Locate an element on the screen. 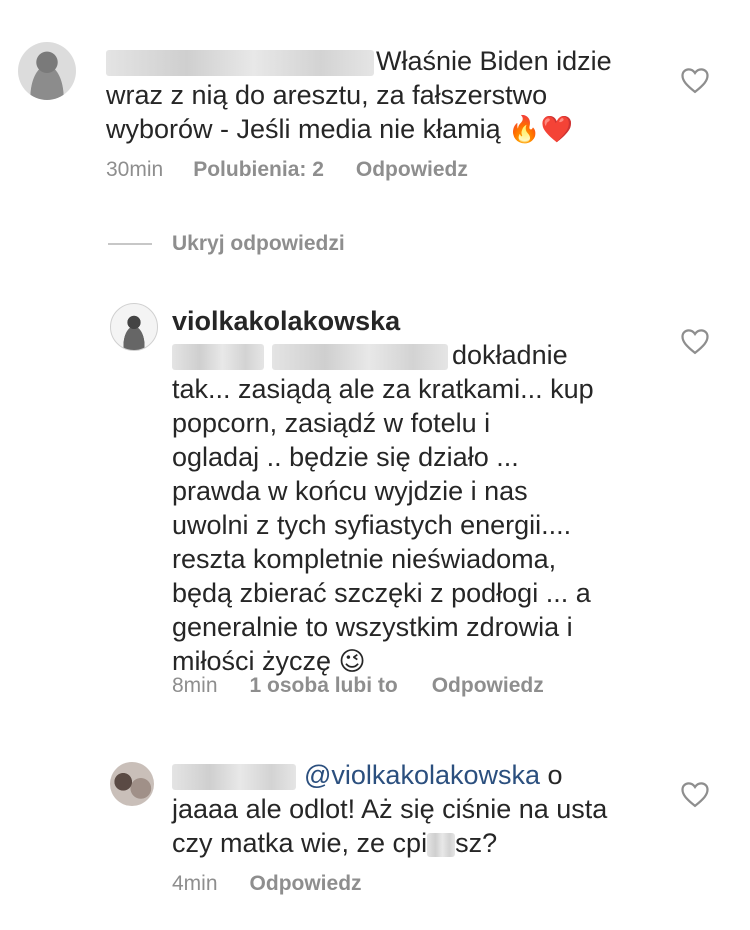 The width and height of the screenshot is (750, 930). wink-emoji: 😉 is located at coordinates (352, 661).